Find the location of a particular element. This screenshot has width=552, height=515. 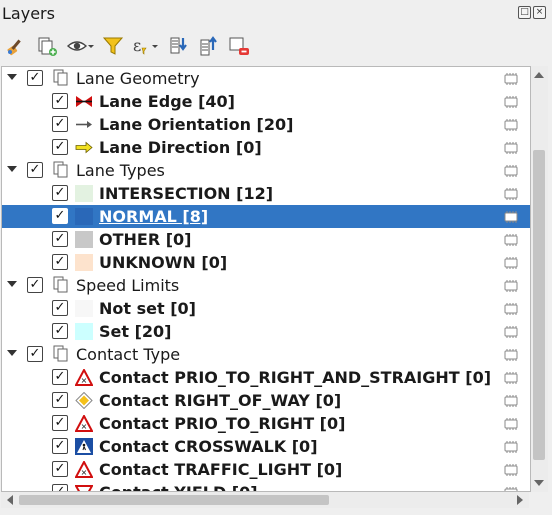

layer-label: Contact TRAFFIC_LIGHT [0] is located at coordinates (221, 469).